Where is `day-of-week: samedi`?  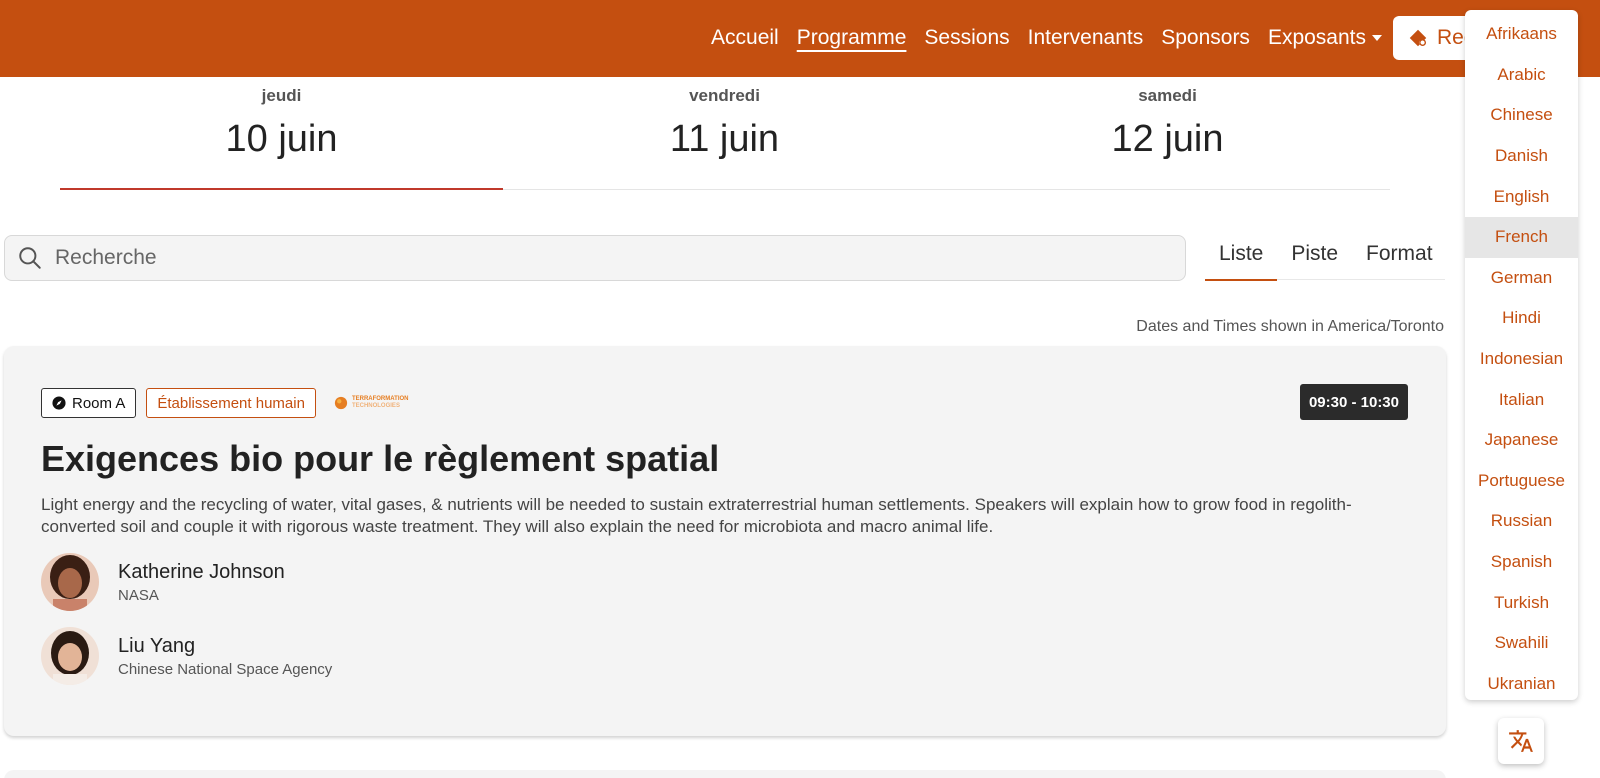 day-of-week: samedi is located at coordinates (1167, 95).